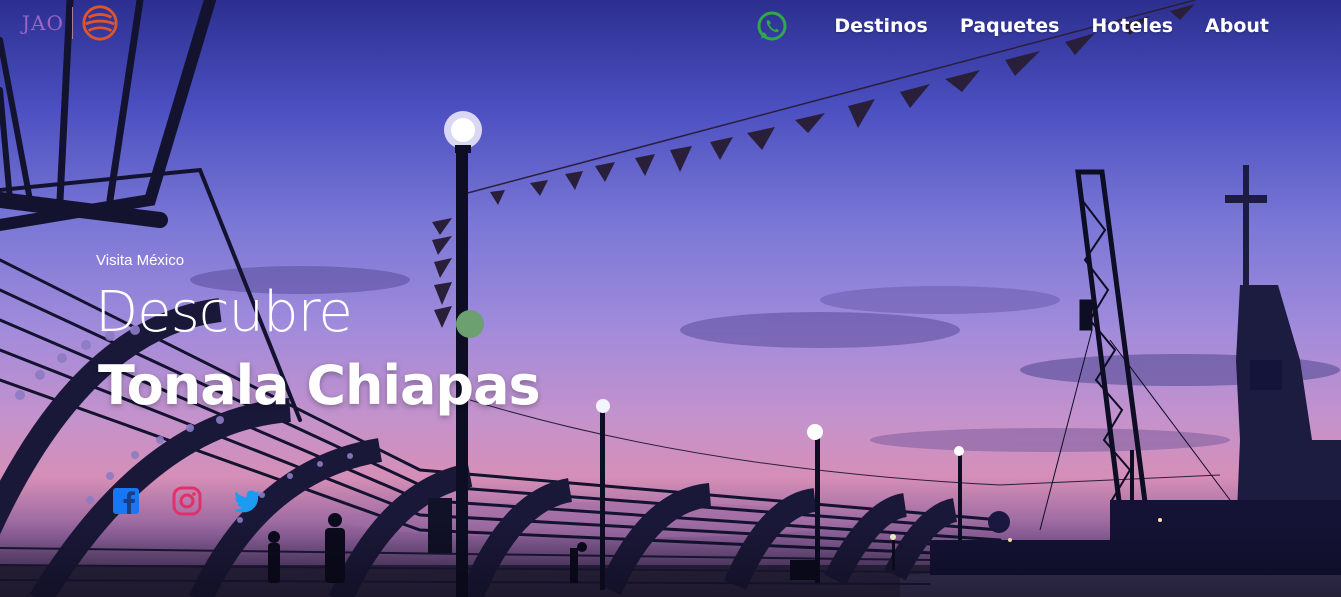  What do you see at coordinates (319, 385) in the screenshot?
I see `hero-title-bold: Tonala Chiapas` at bounding box center [319, 385].